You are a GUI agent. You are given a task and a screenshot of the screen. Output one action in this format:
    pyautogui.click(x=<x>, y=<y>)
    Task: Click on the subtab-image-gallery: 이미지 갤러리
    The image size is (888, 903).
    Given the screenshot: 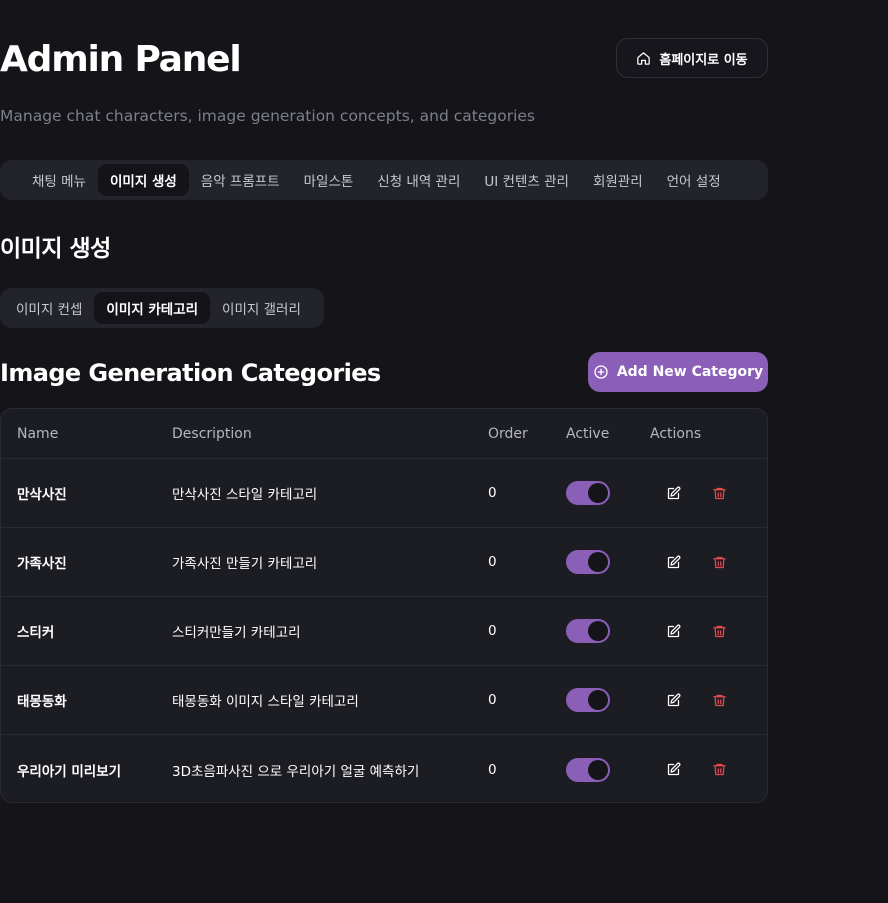 What is the action you would take?
    pyautogui.click(x=261, y=308)
    